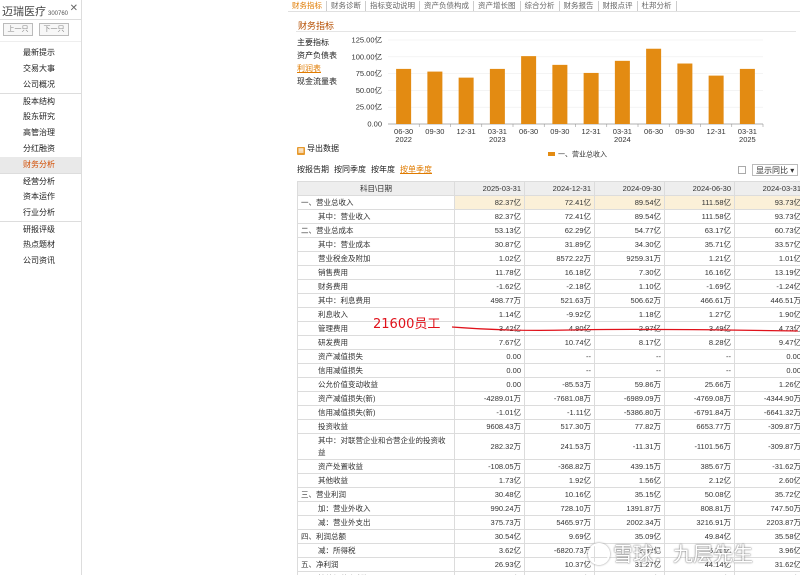  What do you see at coordinates (376, 564) in the screenshot?
I see `row-label: 五、净利润` at bounding box center [376, 564].